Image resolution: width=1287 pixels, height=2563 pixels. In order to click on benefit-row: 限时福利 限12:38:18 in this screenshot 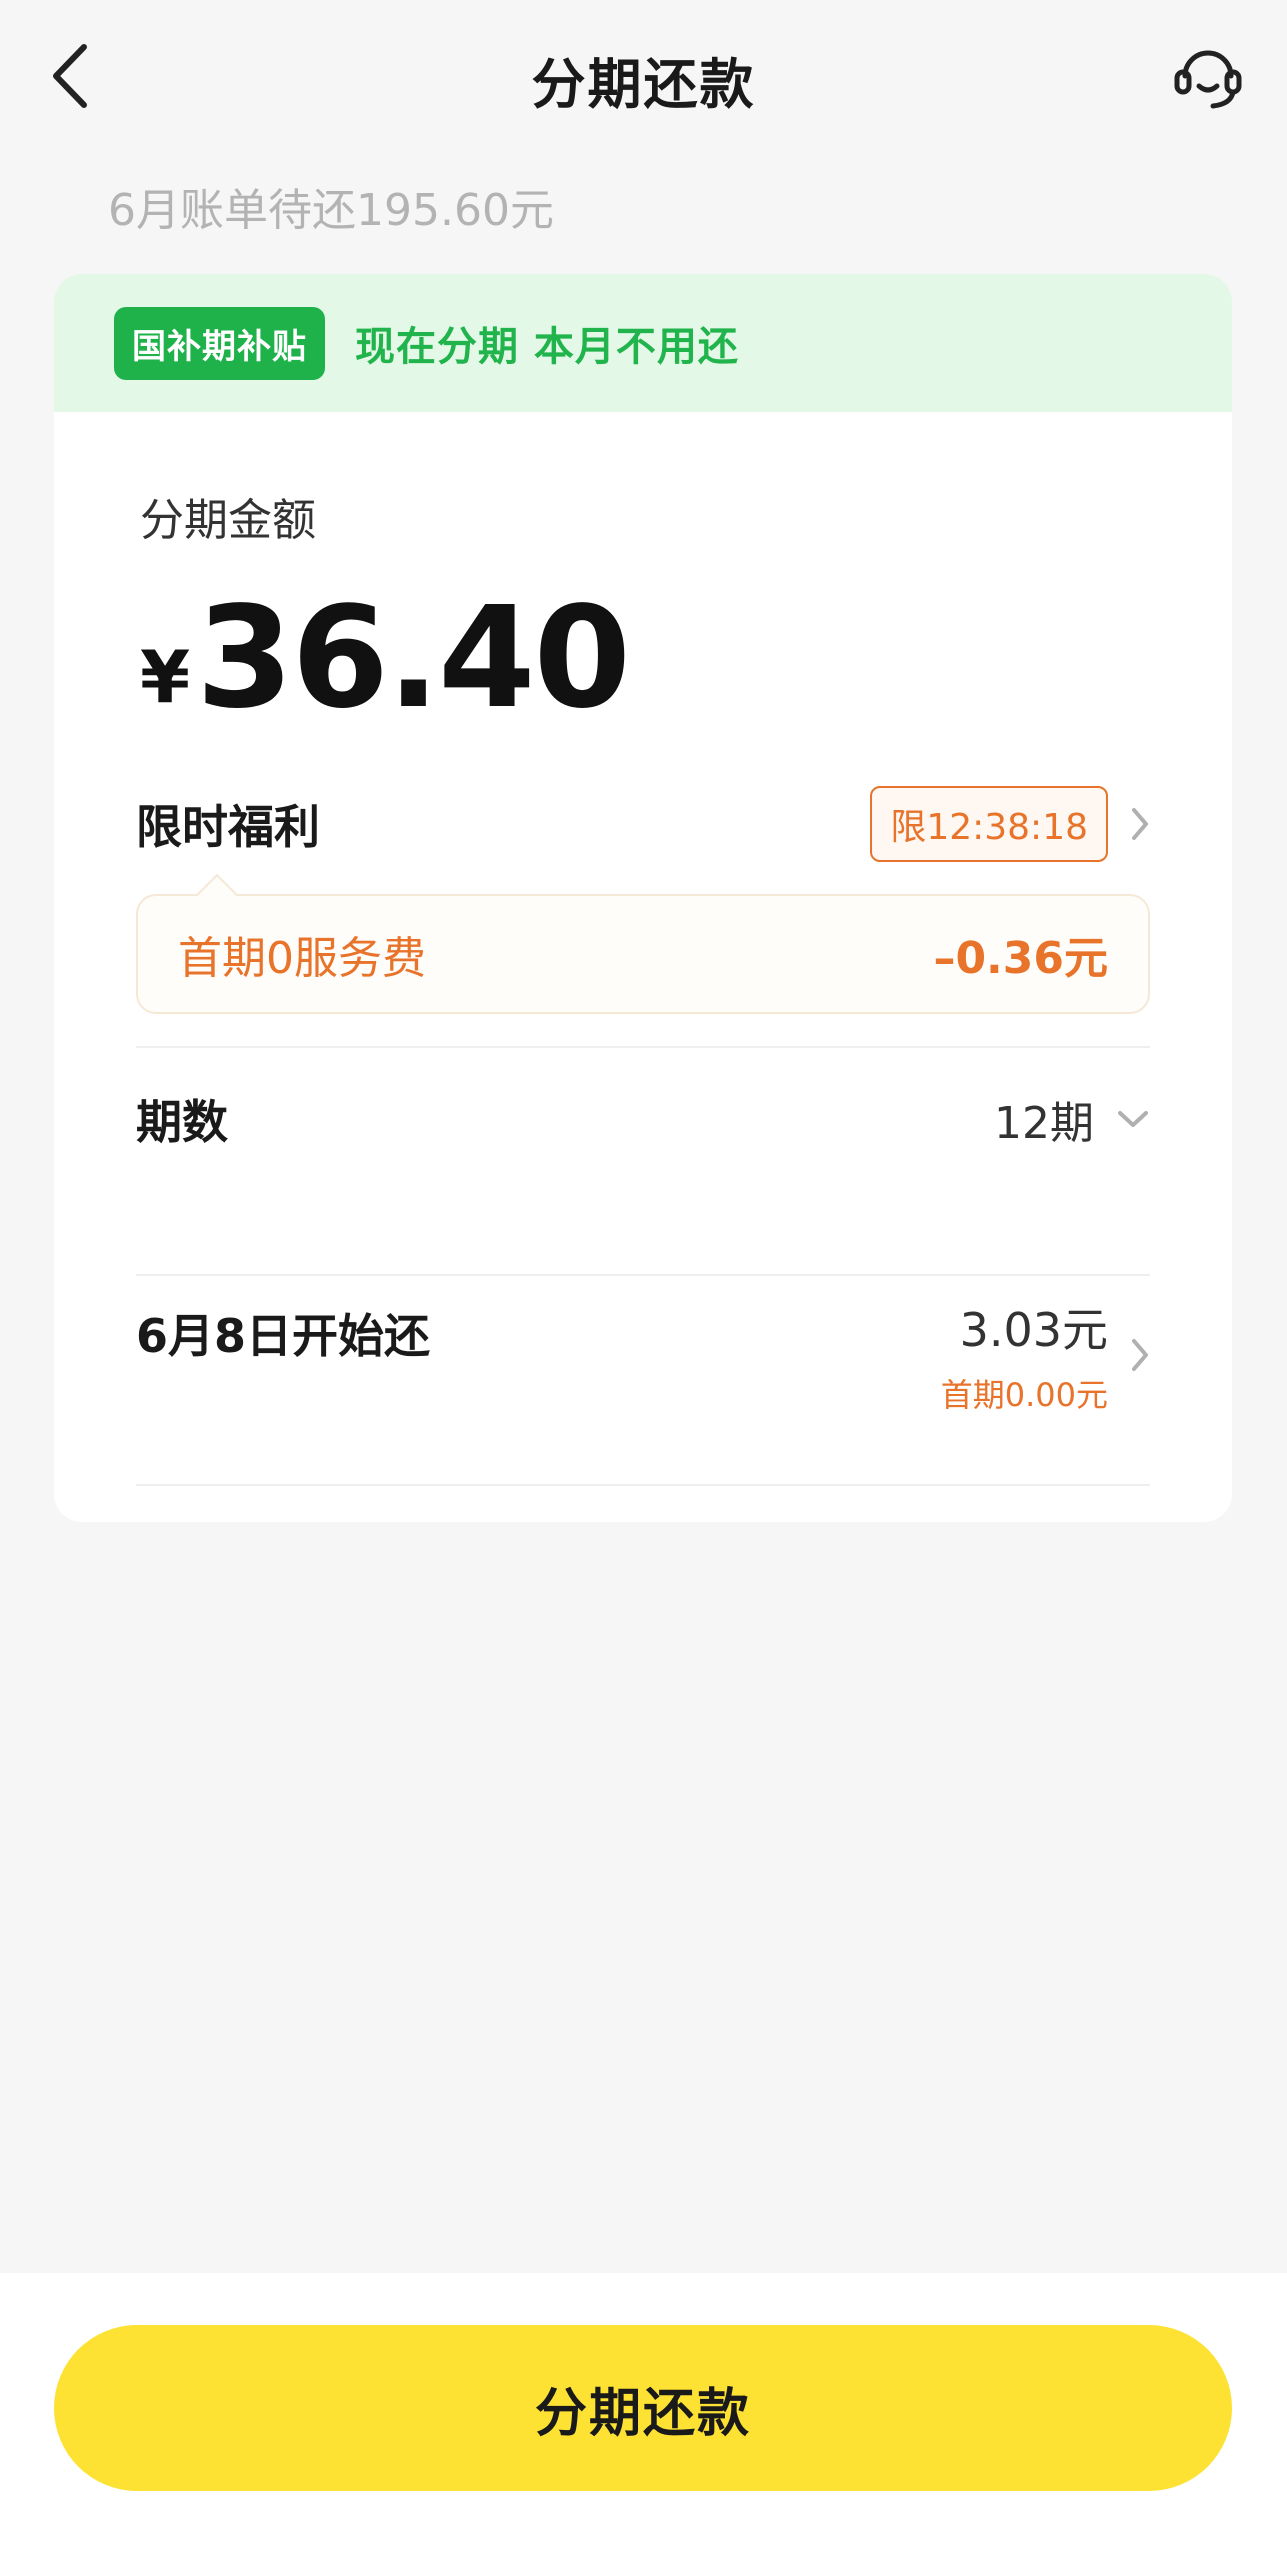, I will do `click(643, 824)`.